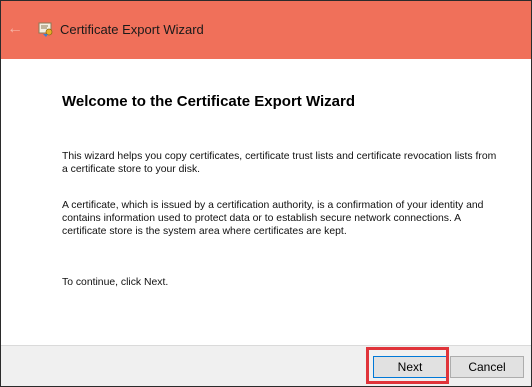 This screenshot has height=387, width=532. What do you see at coordinates (487, 367) in the screenshot?
I see `cancel-button: Cancel` at bounding box center [487, 367].